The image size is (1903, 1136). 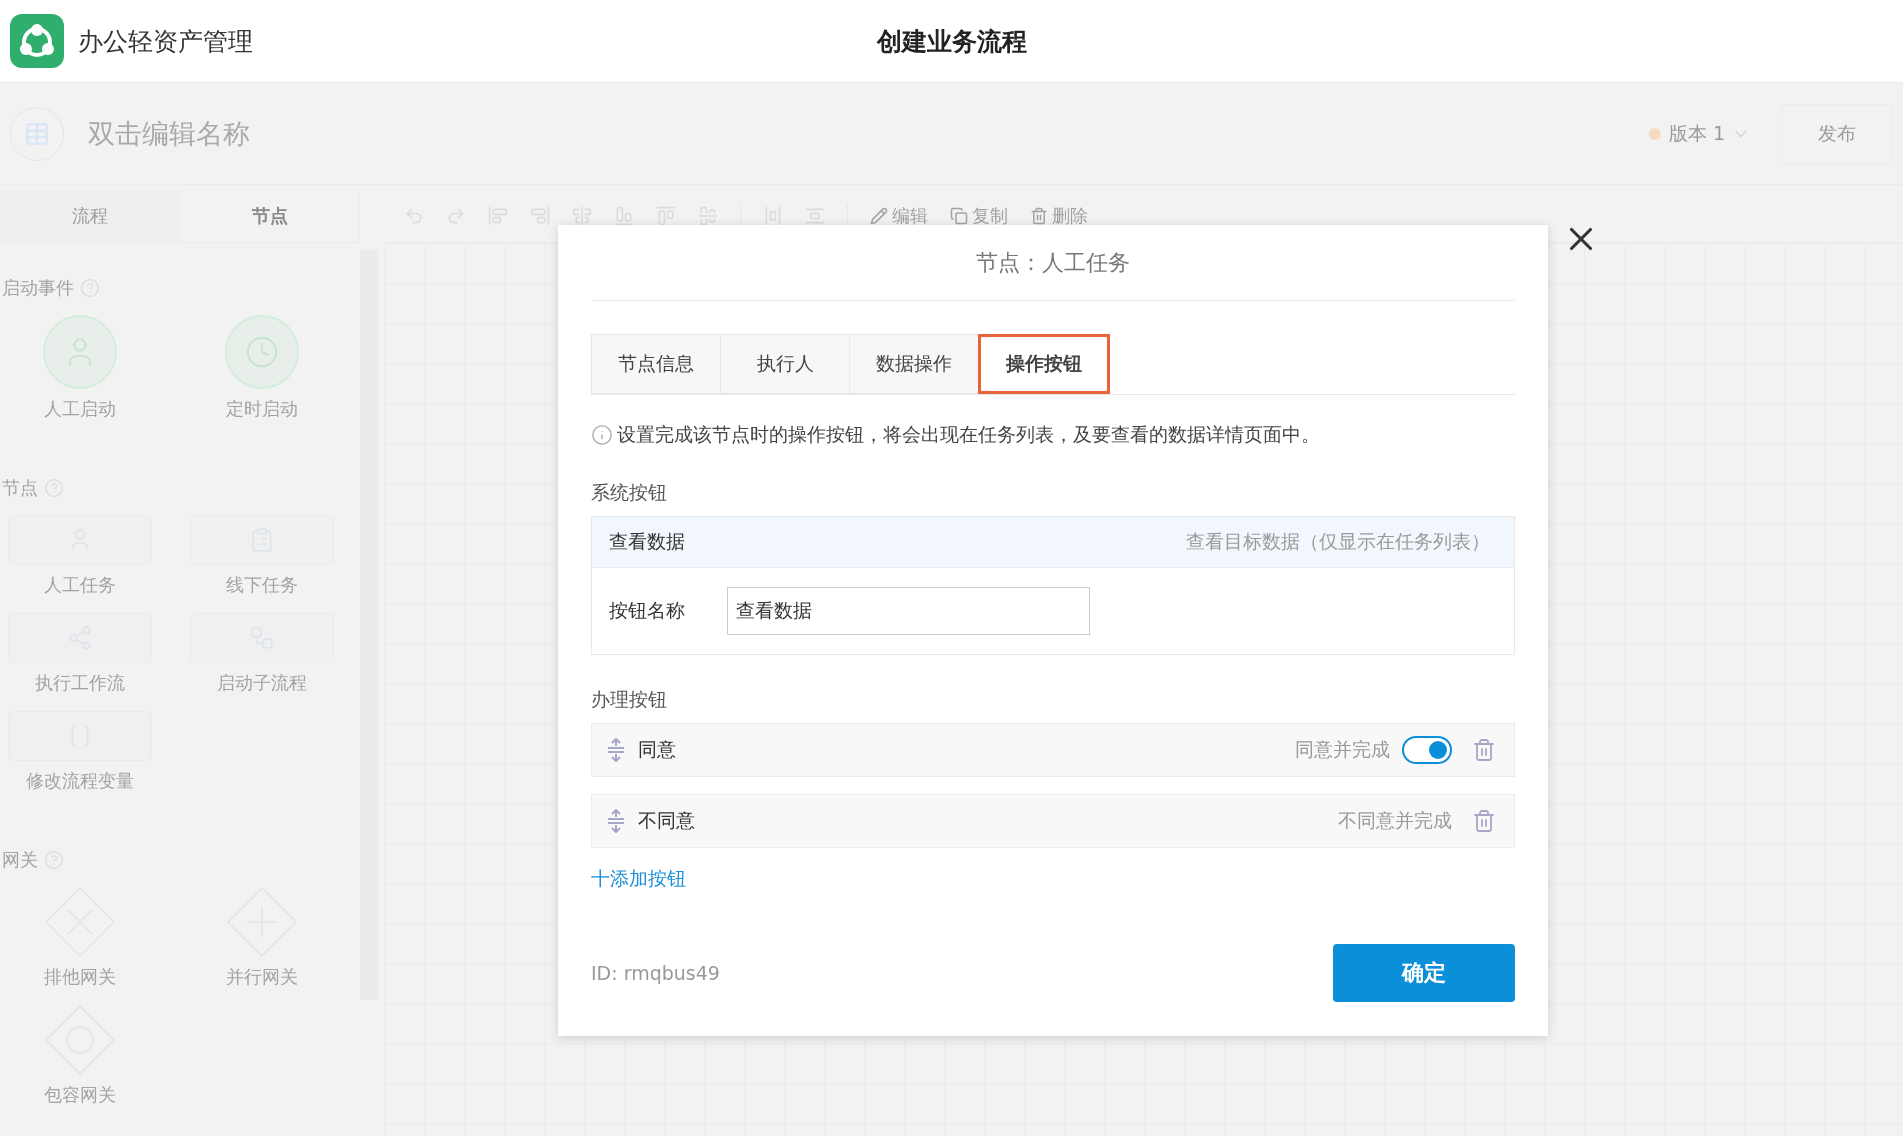 I want to click on action-label: 同意, so click(x=657, y=749).